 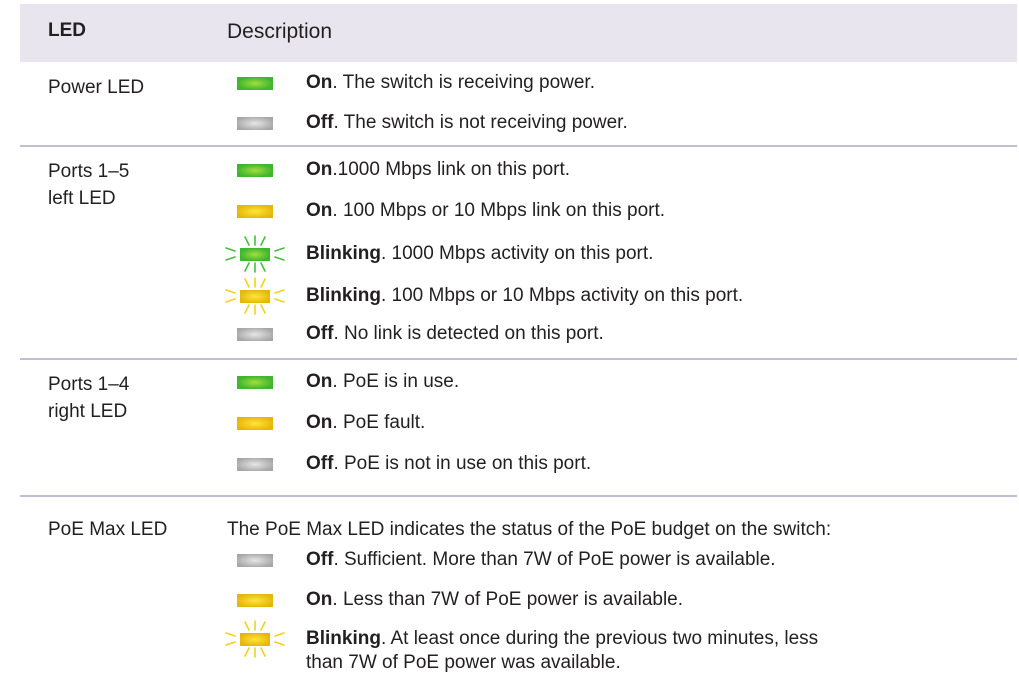 What do you see at coordinates (463, 82) in the screenshot?
I see `led-text: . The switch is receiving power.` at bounding box center [463, 82].